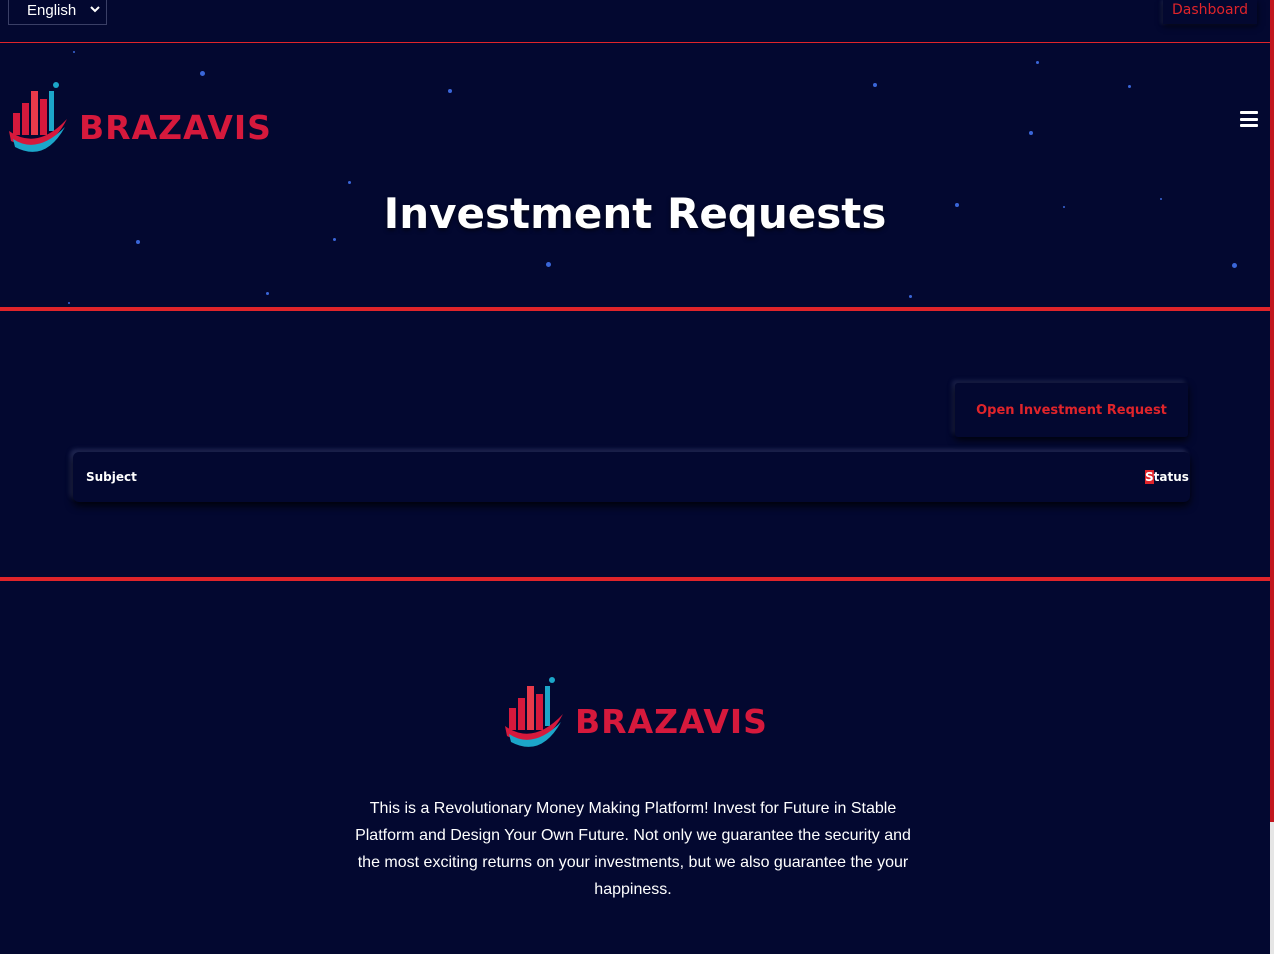 Image resolution: width=1274 pixels, height=954 pixels. I want to click on column-header-status: Status, so click(1167, 477).